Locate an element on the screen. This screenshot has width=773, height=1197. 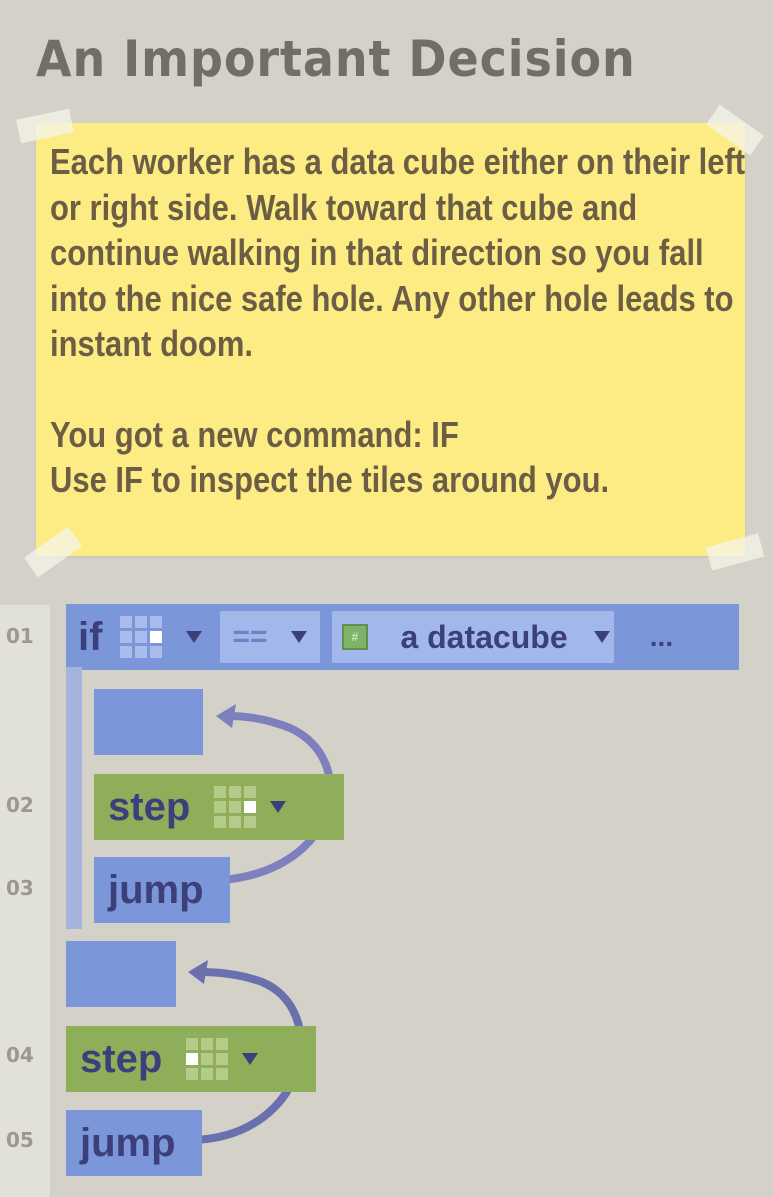
direction-left-icon is located at coordinates (207, 1059).